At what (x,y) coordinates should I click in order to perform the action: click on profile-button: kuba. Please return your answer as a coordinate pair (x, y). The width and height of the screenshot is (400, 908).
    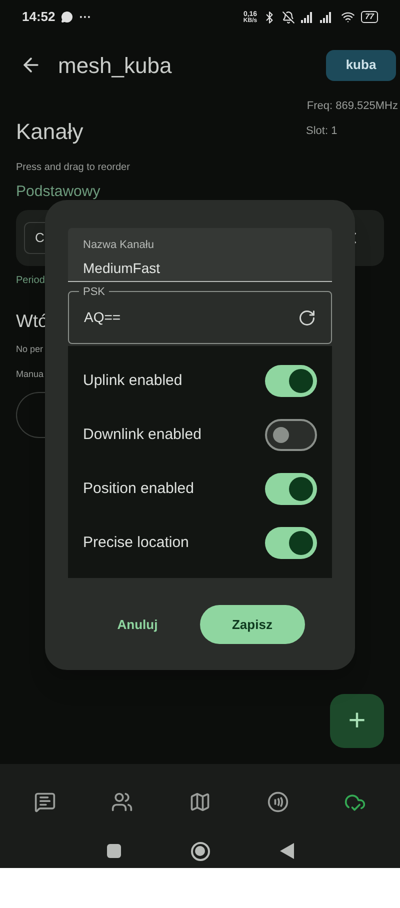
    Looking at the image, I should click on (361, 65).